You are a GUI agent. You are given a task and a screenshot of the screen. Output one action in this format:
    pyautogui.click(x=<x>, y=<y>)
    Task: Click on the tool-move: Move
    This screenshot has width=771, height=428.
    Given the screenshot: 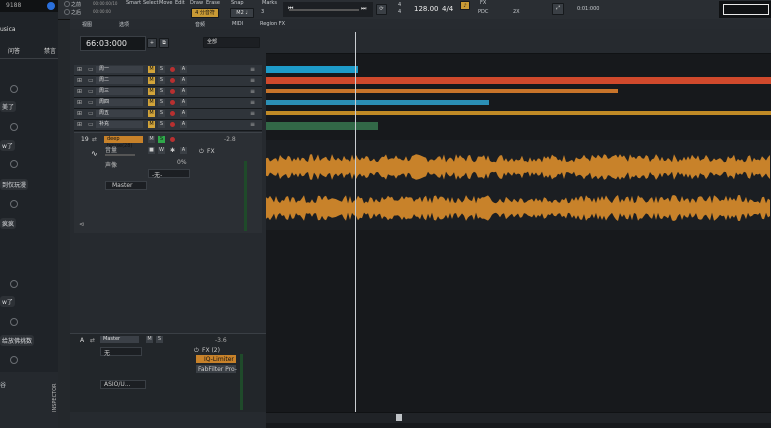 What is the action you would take?
    pyautogui.click(x=165, y=3)
    